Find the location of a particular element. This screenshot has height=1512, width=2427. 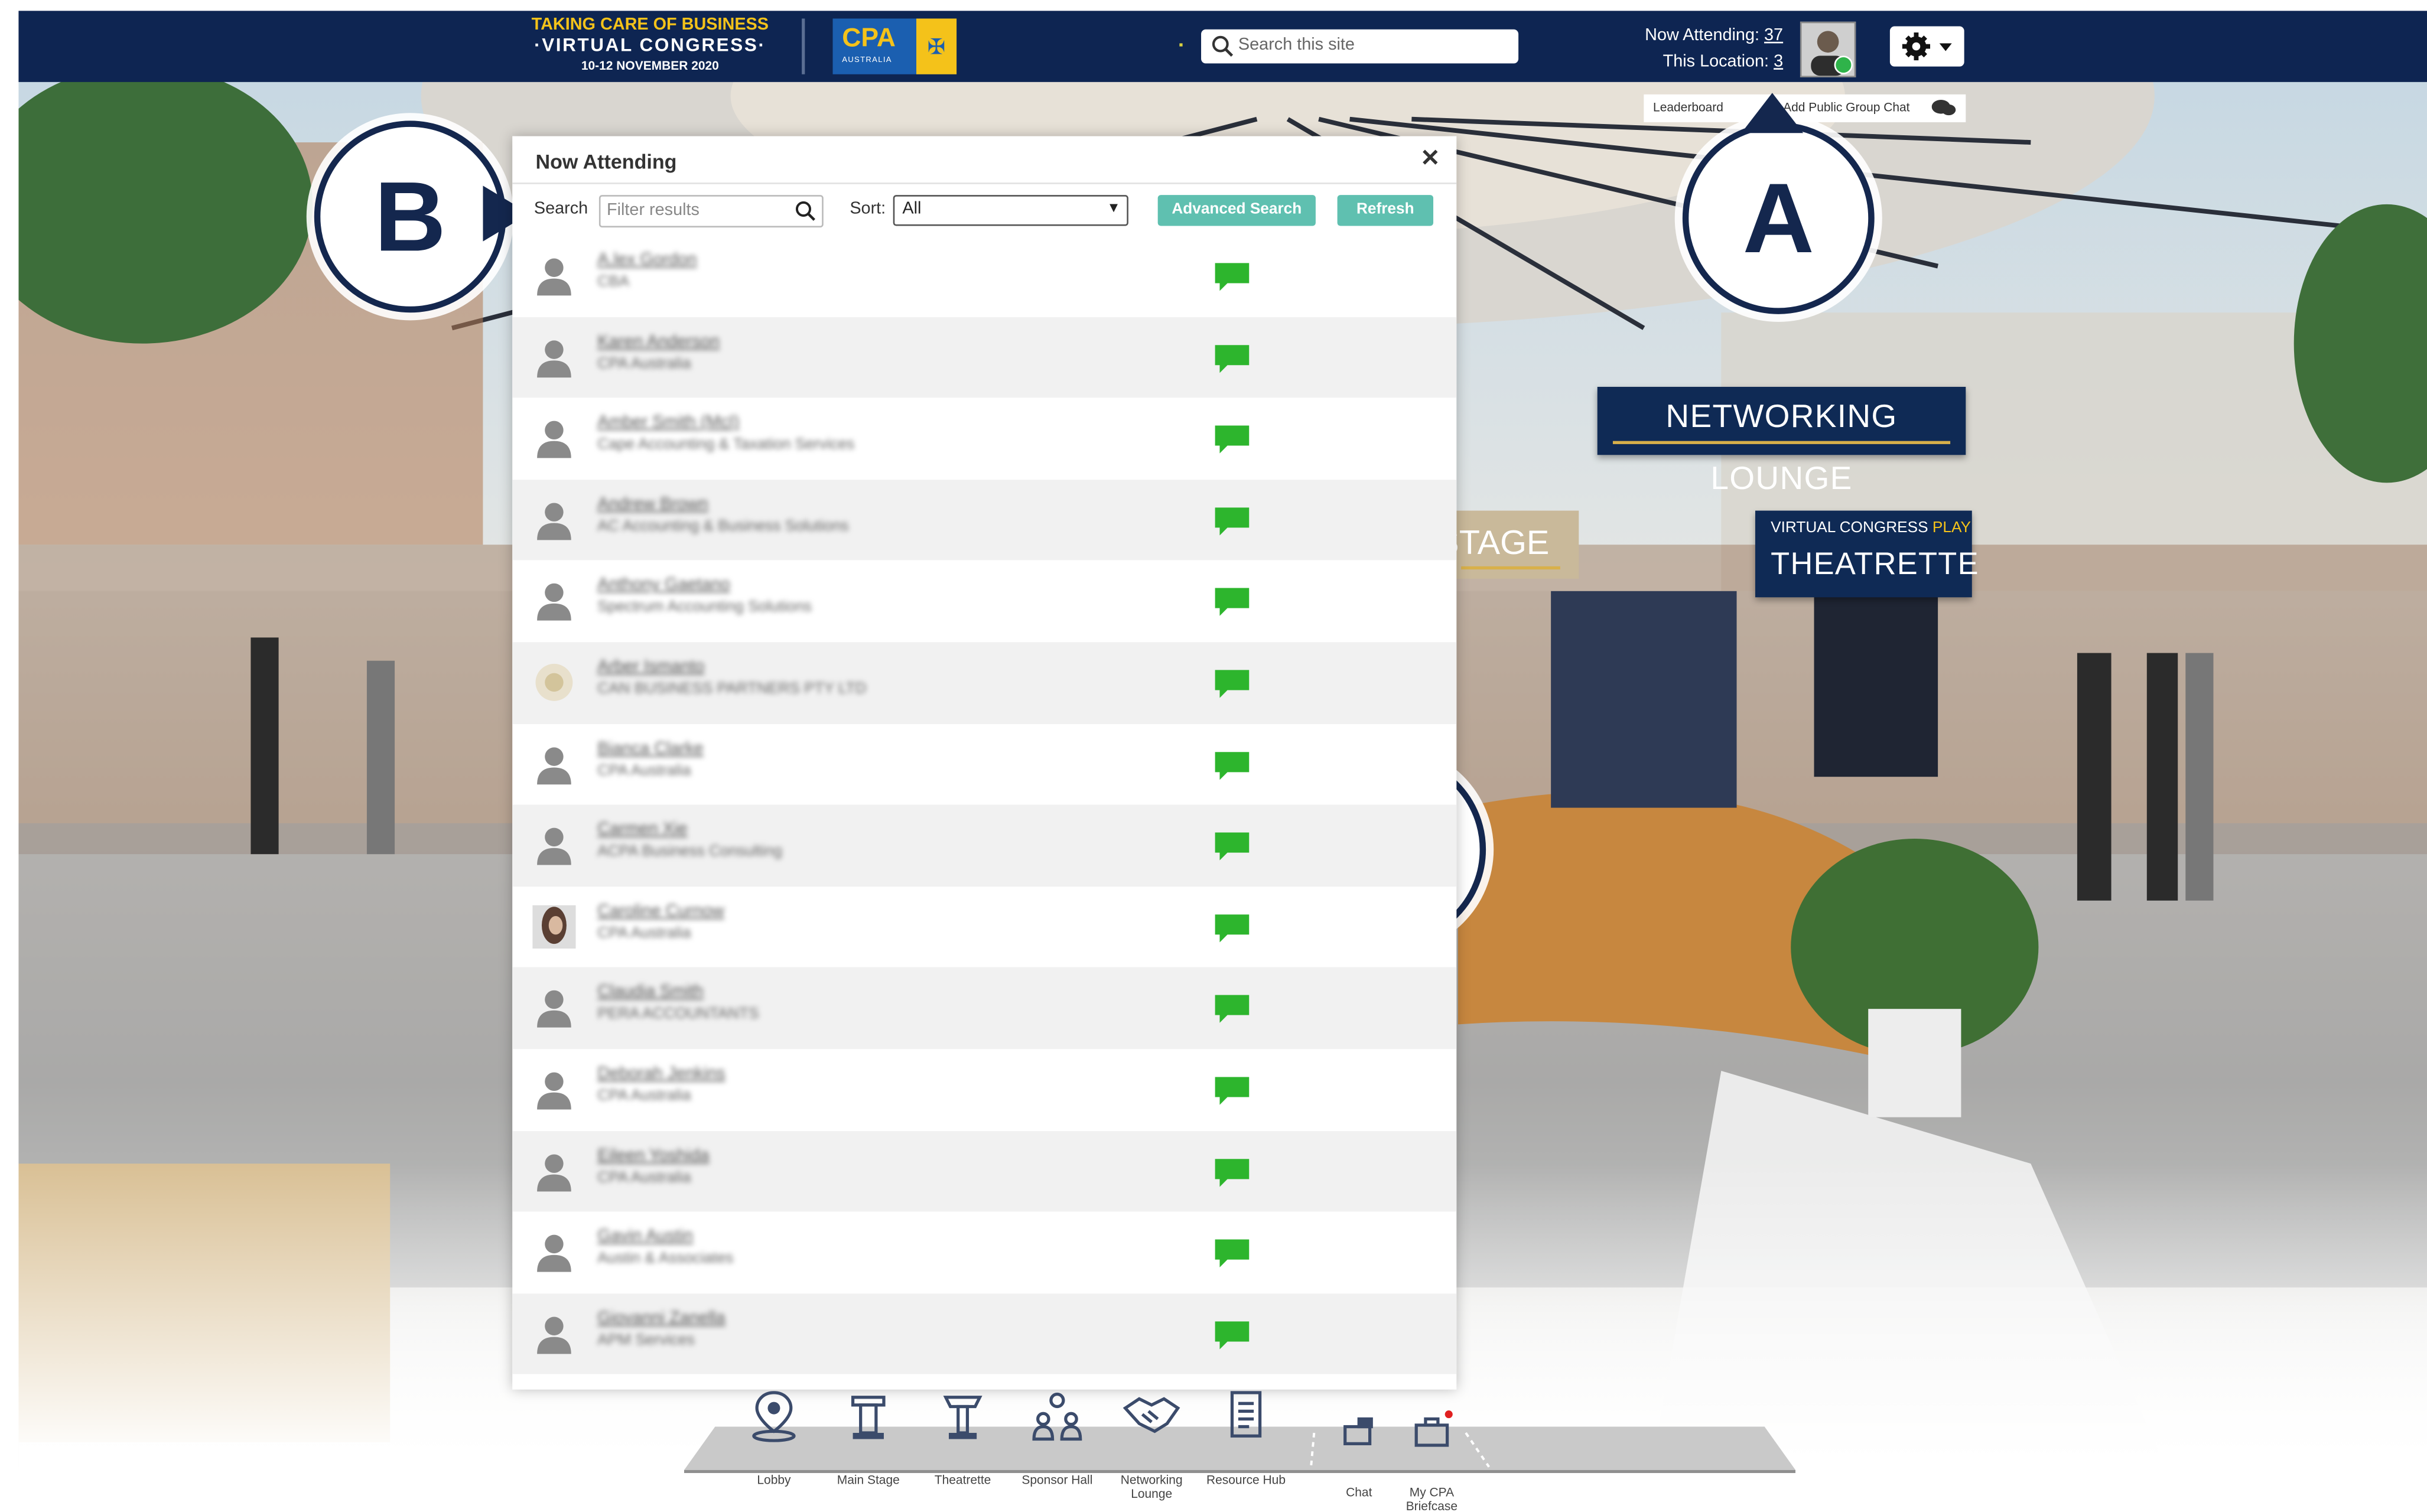

user-avatar is located at coordinates (1828, 49).